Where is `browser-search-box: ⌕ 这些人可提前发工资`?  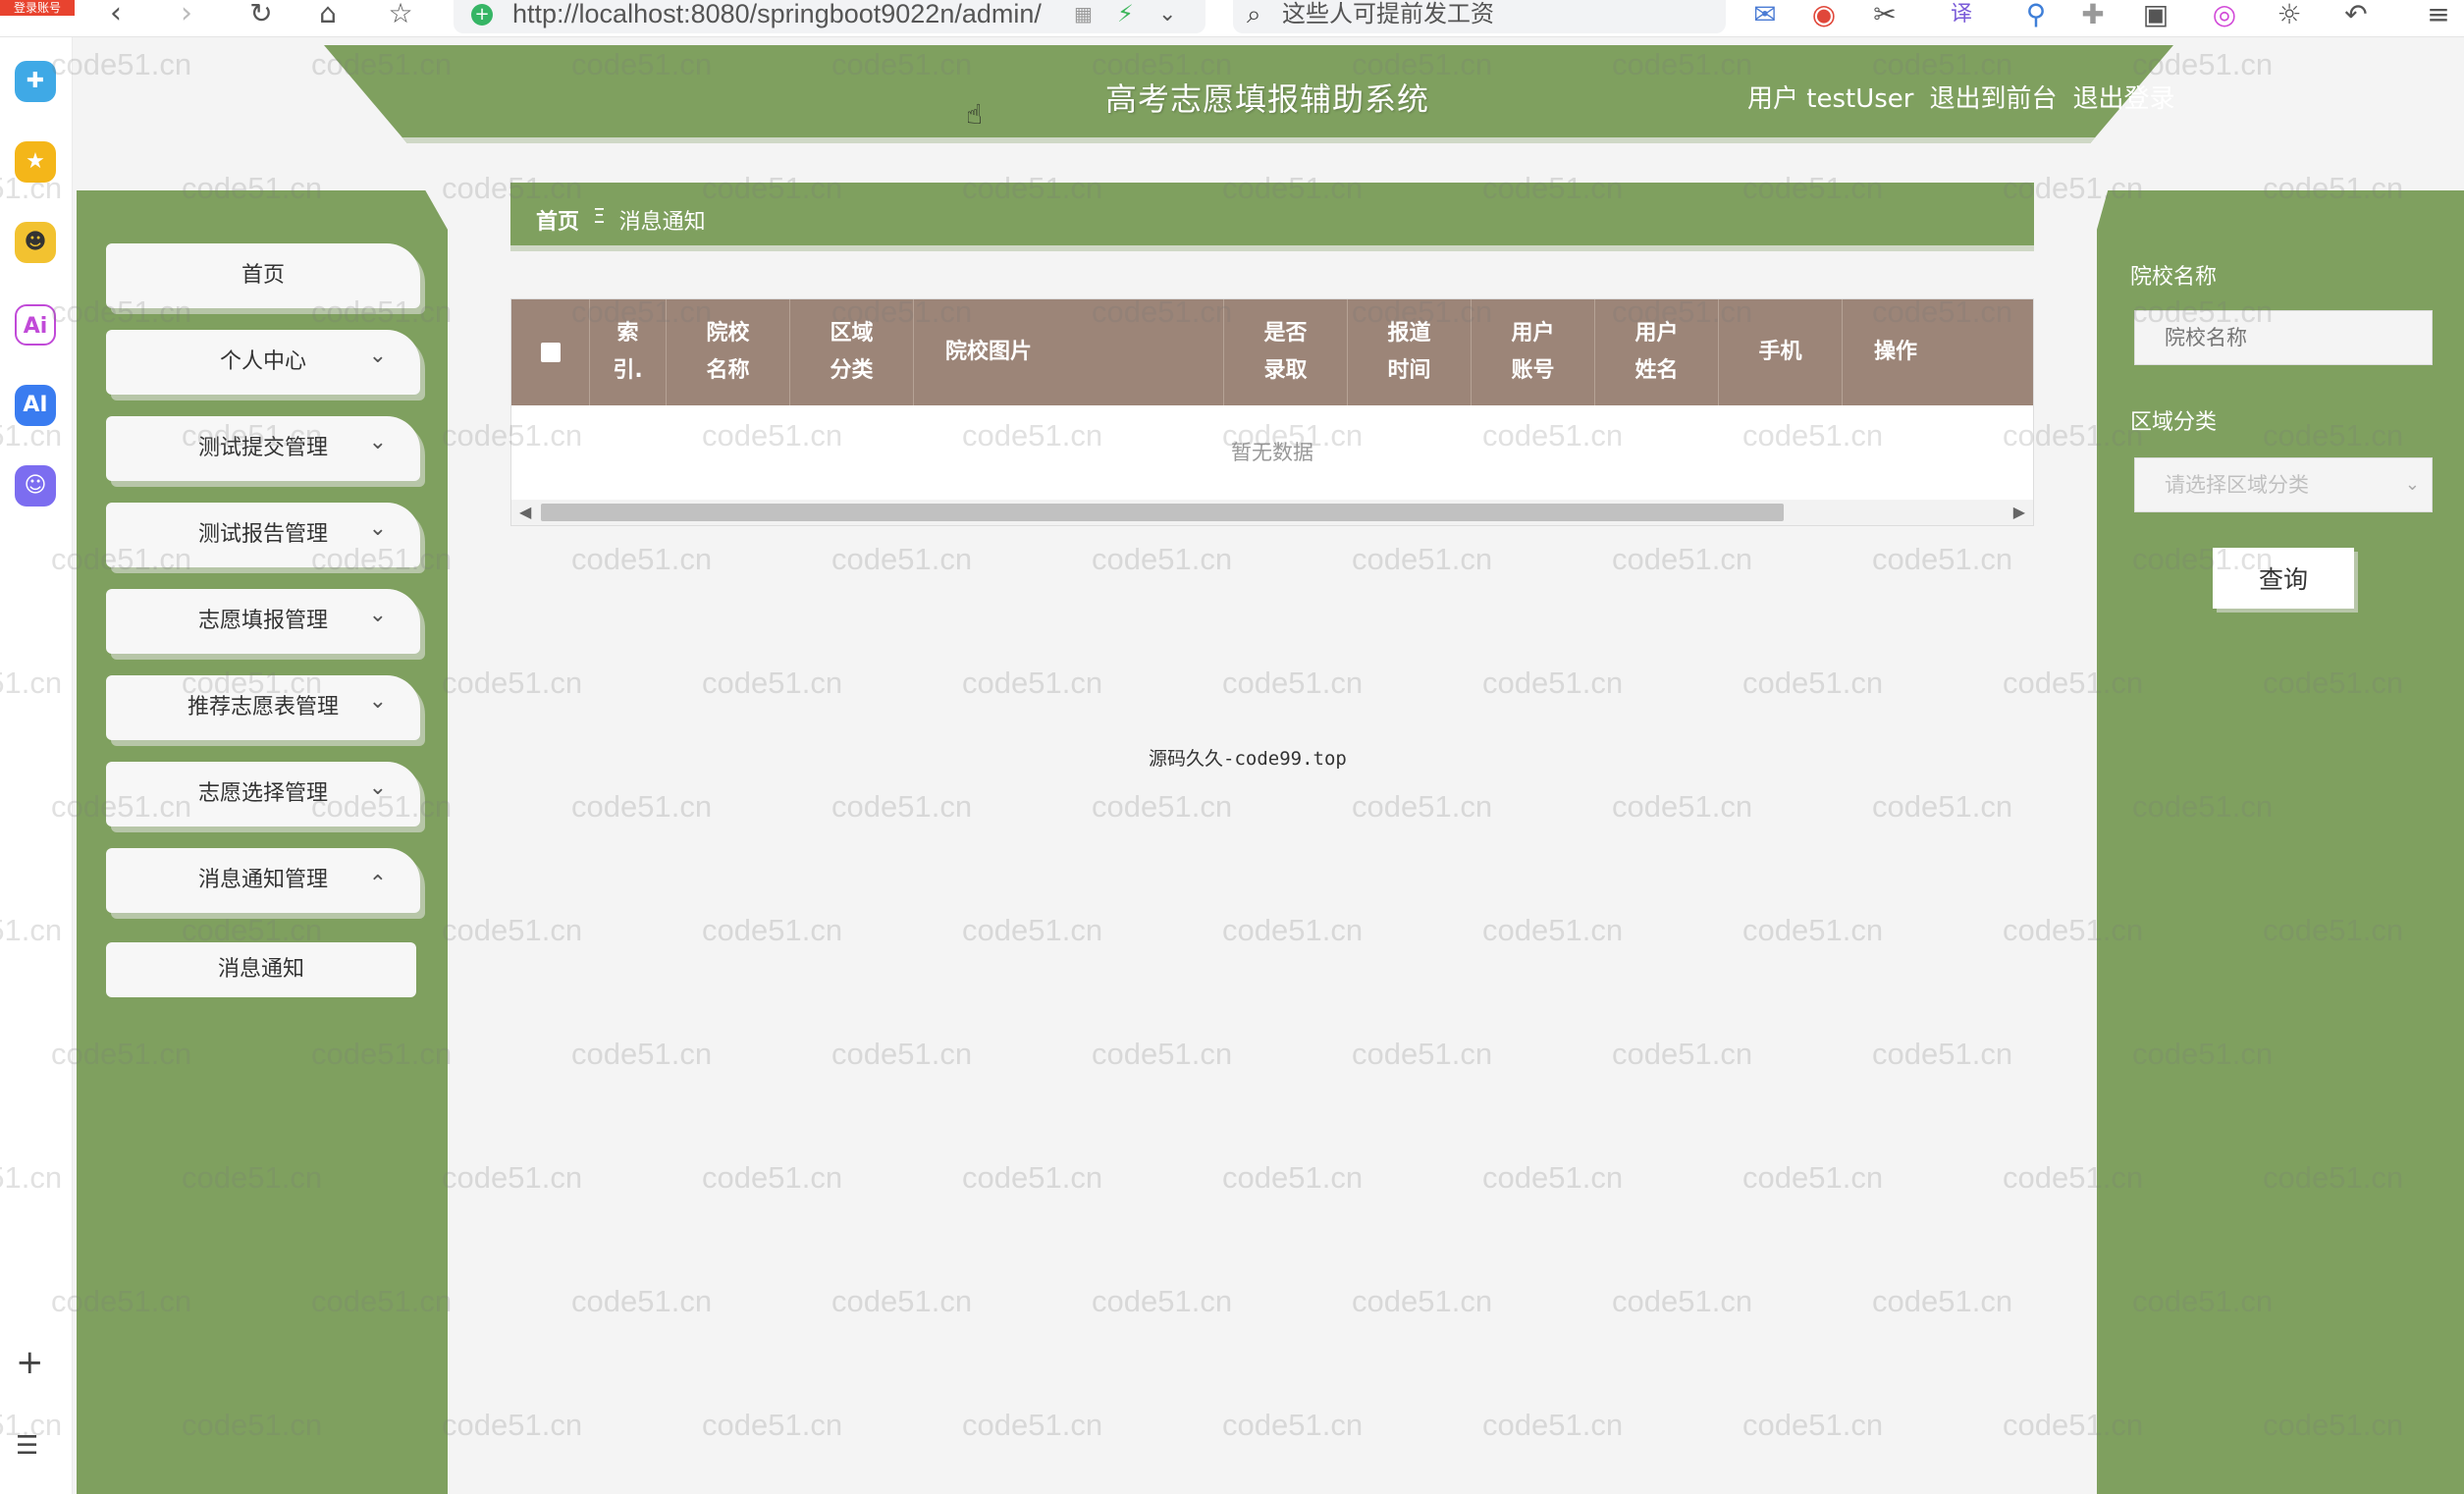
browser-search-box: ⌕ 这些人可提前发工资 is located at coordinates (1479, 16).